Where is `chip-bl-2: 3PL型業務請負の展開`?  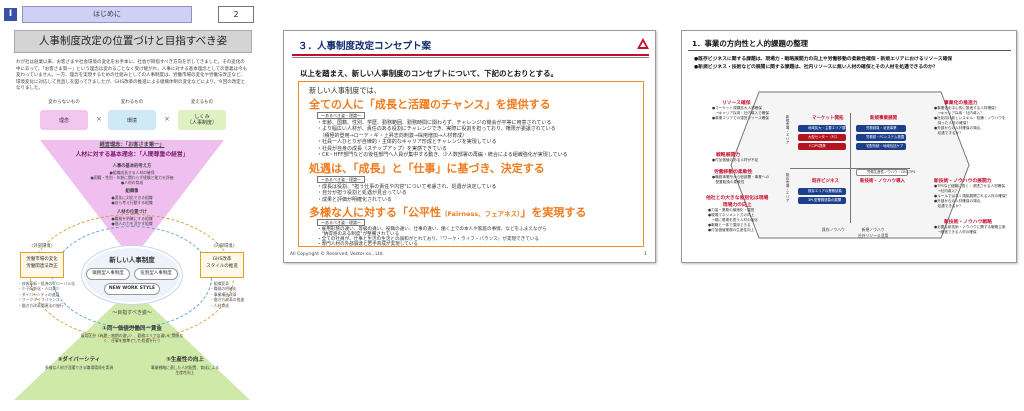
chip-bl-2: 3PL型業務請負の展開 is located at coordinates (822, 200).